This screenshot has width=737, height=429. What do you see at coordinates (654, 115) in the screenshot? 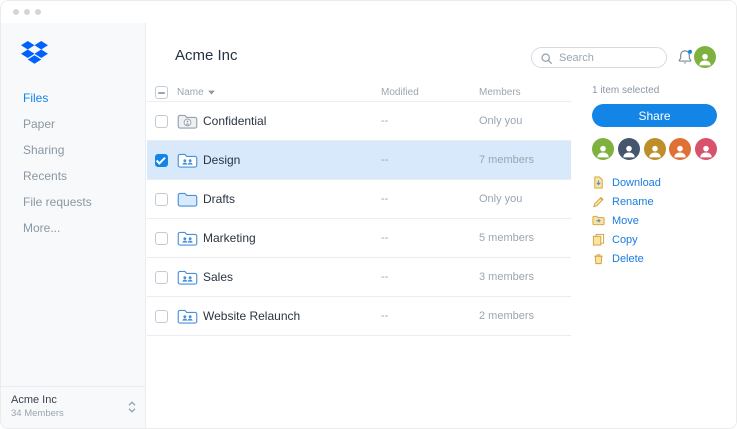
I see `share-button: Share` at bounding box center [654, 115].